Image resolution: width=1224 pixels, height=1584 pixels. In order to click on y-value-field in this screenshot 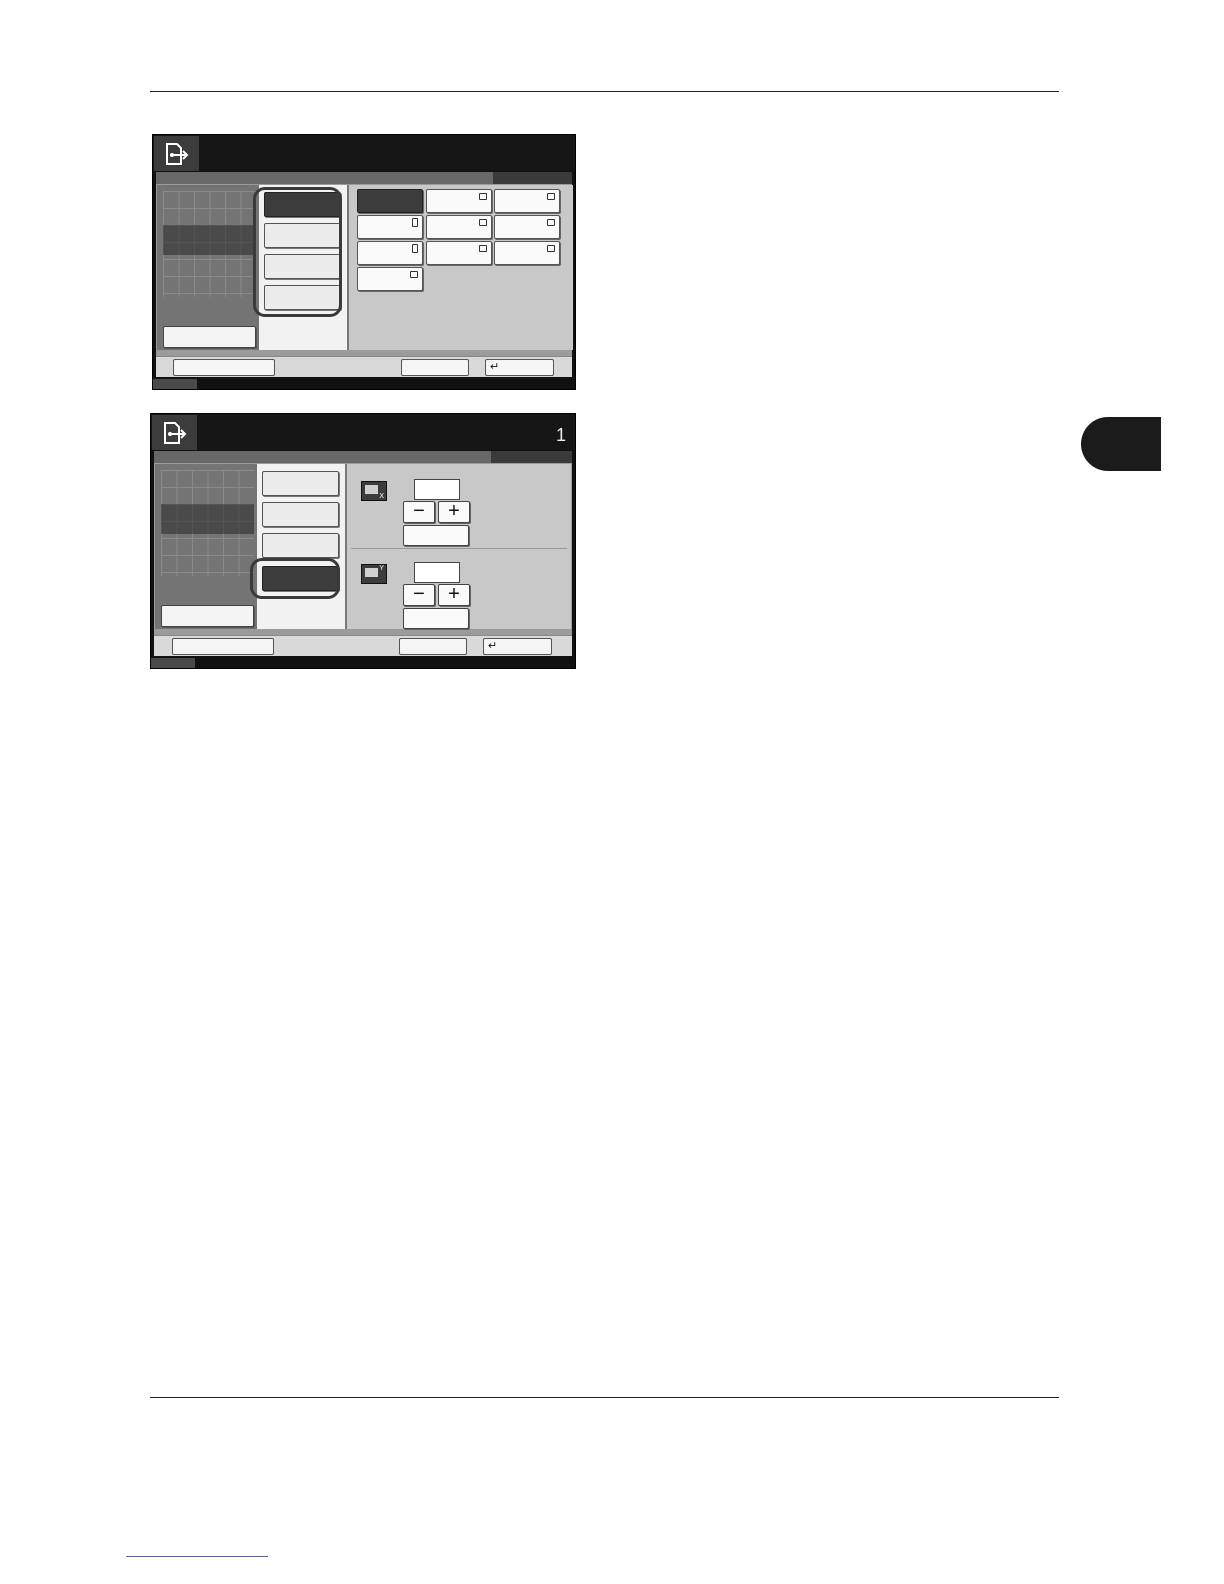, I will do `click(437, 572)`.